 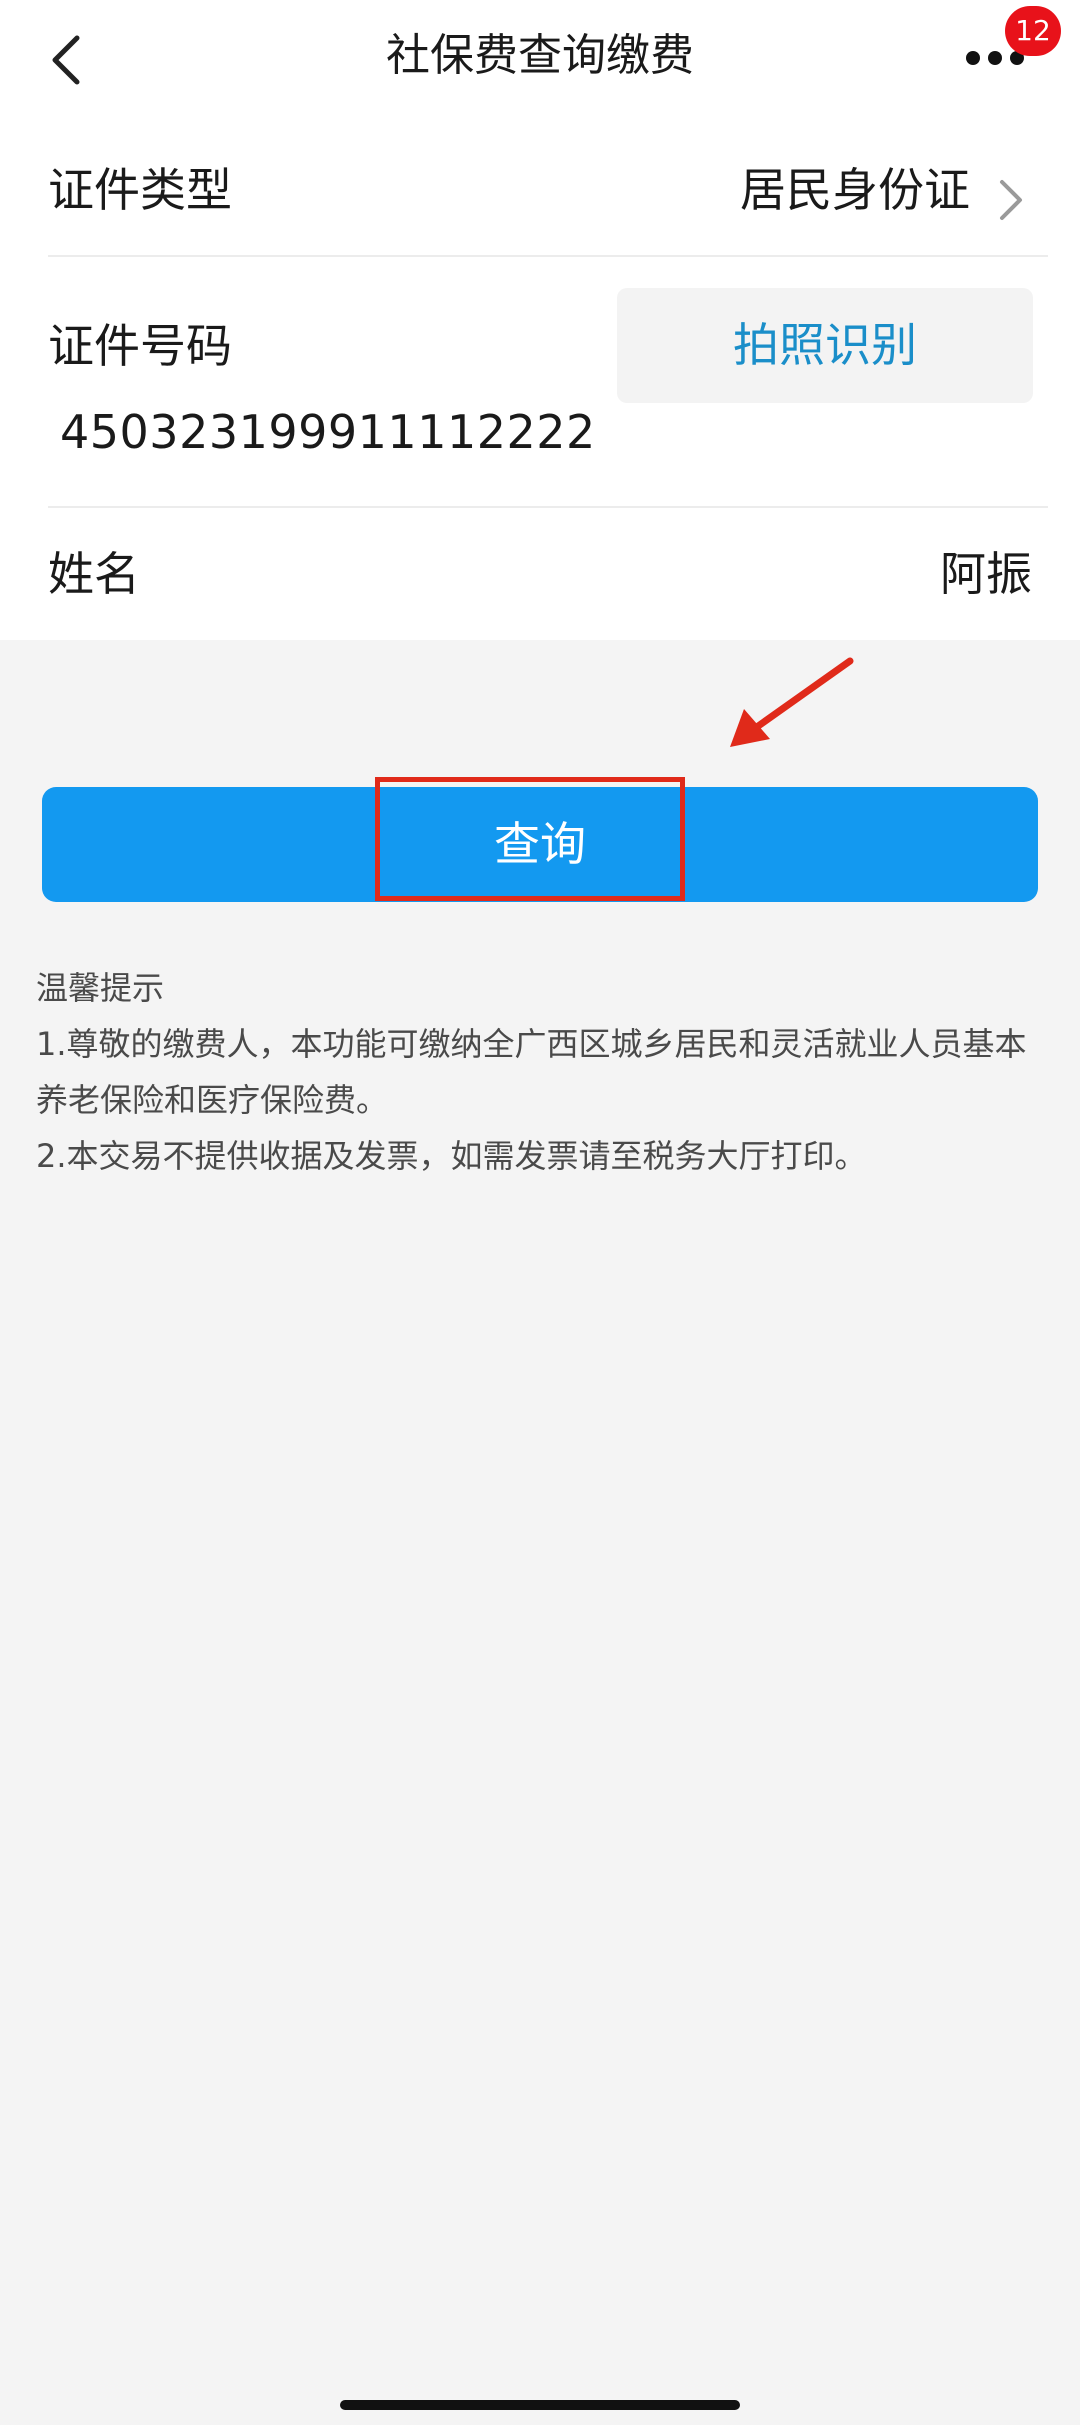 I want to click on id-number-label: 证件号码, so click(x=140, y=346).